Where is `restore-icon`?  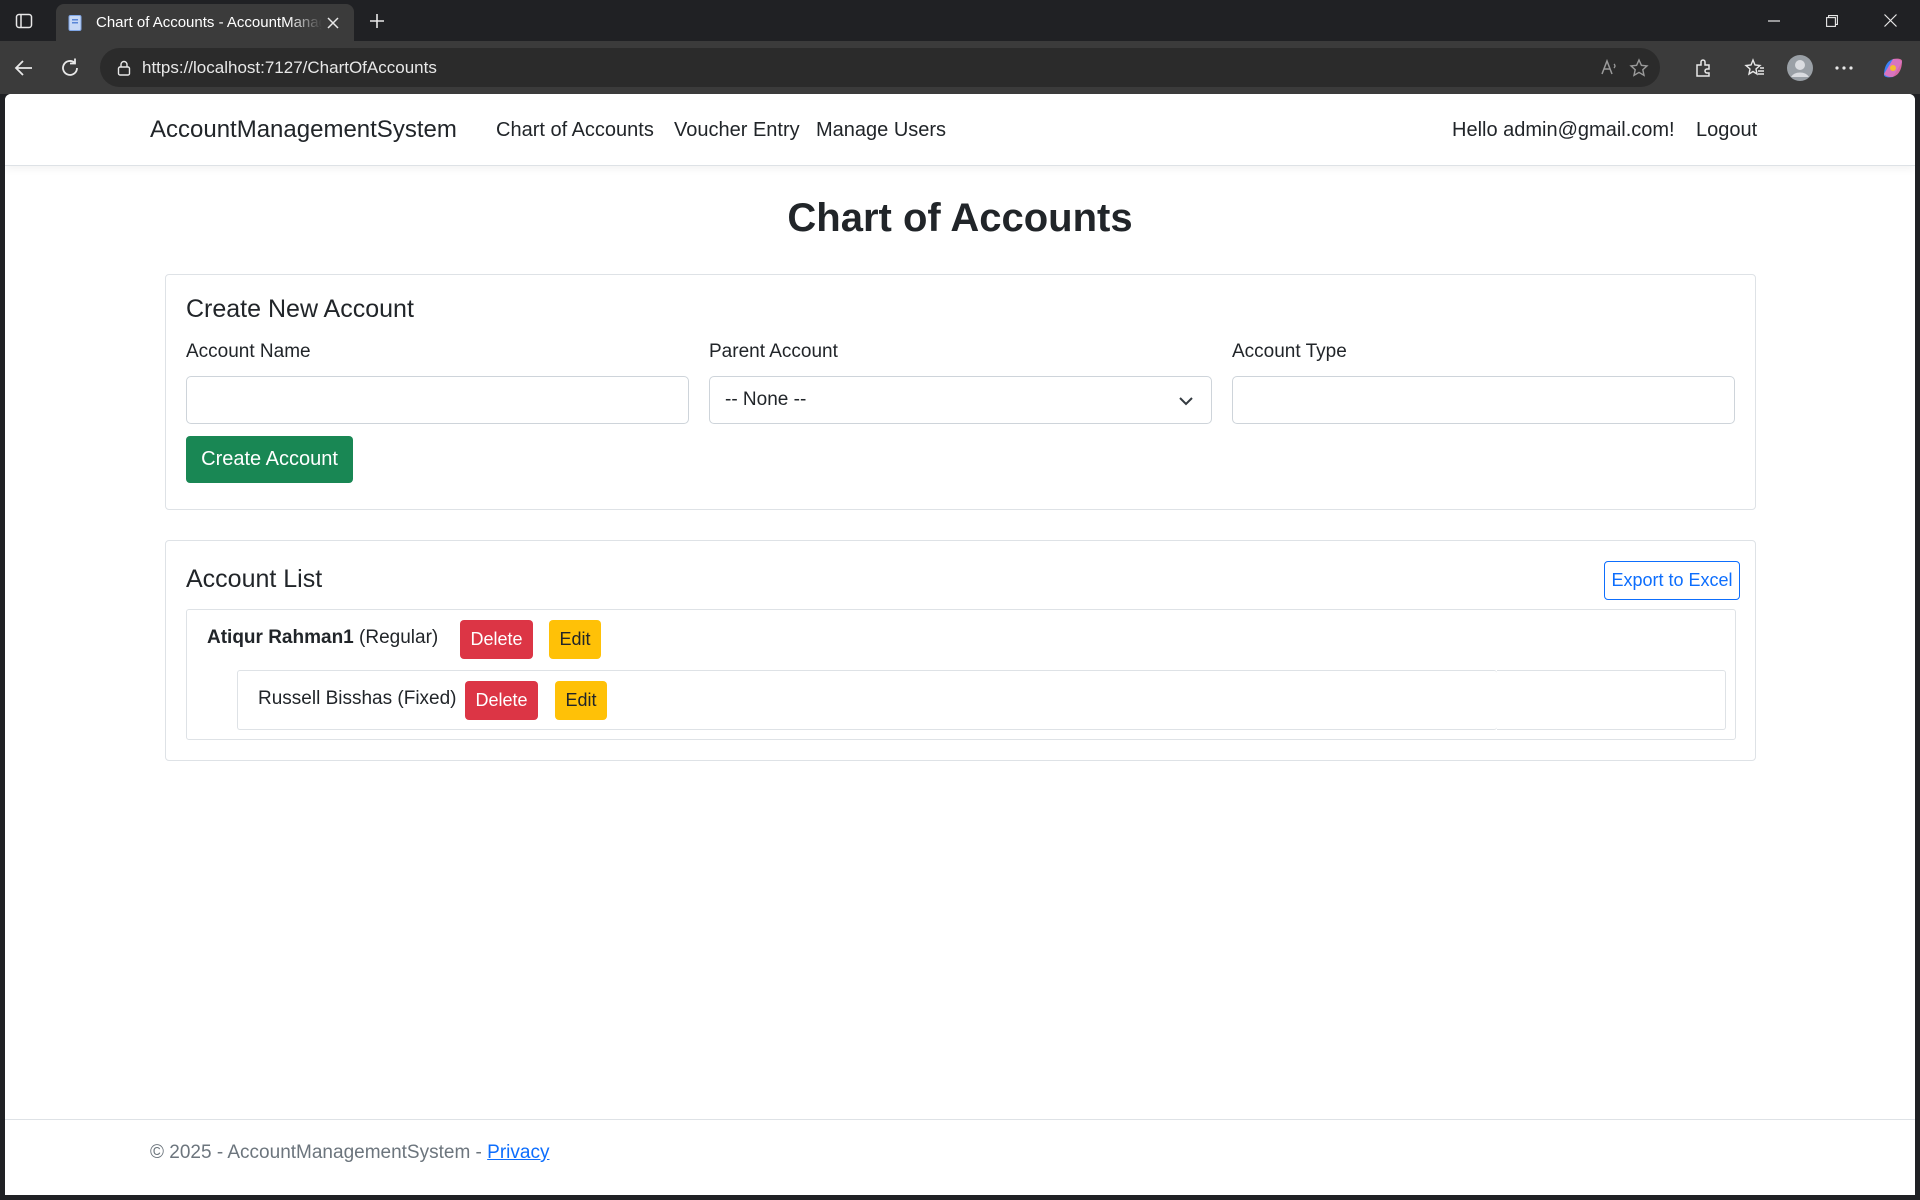
restore-icon is located at coordinates (1832, 20).